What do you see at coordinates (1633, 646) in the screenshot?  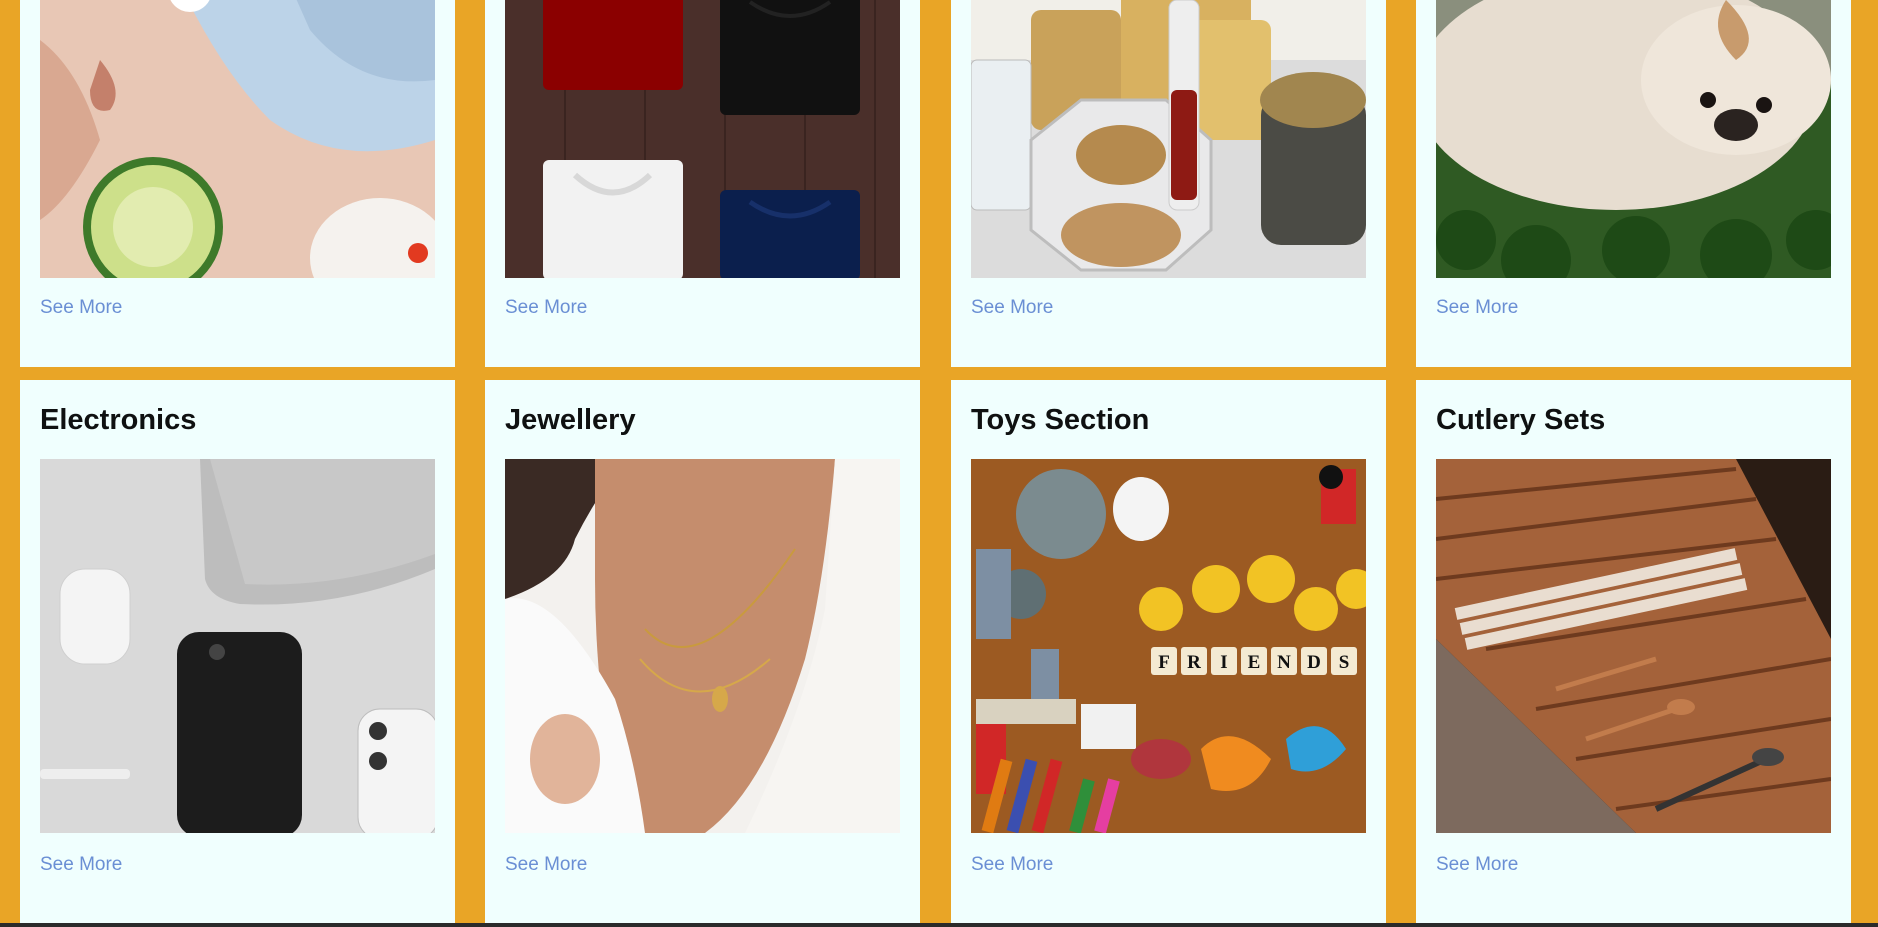 I see `cutlery-drawer-image` at bounding box center [1633, 646].